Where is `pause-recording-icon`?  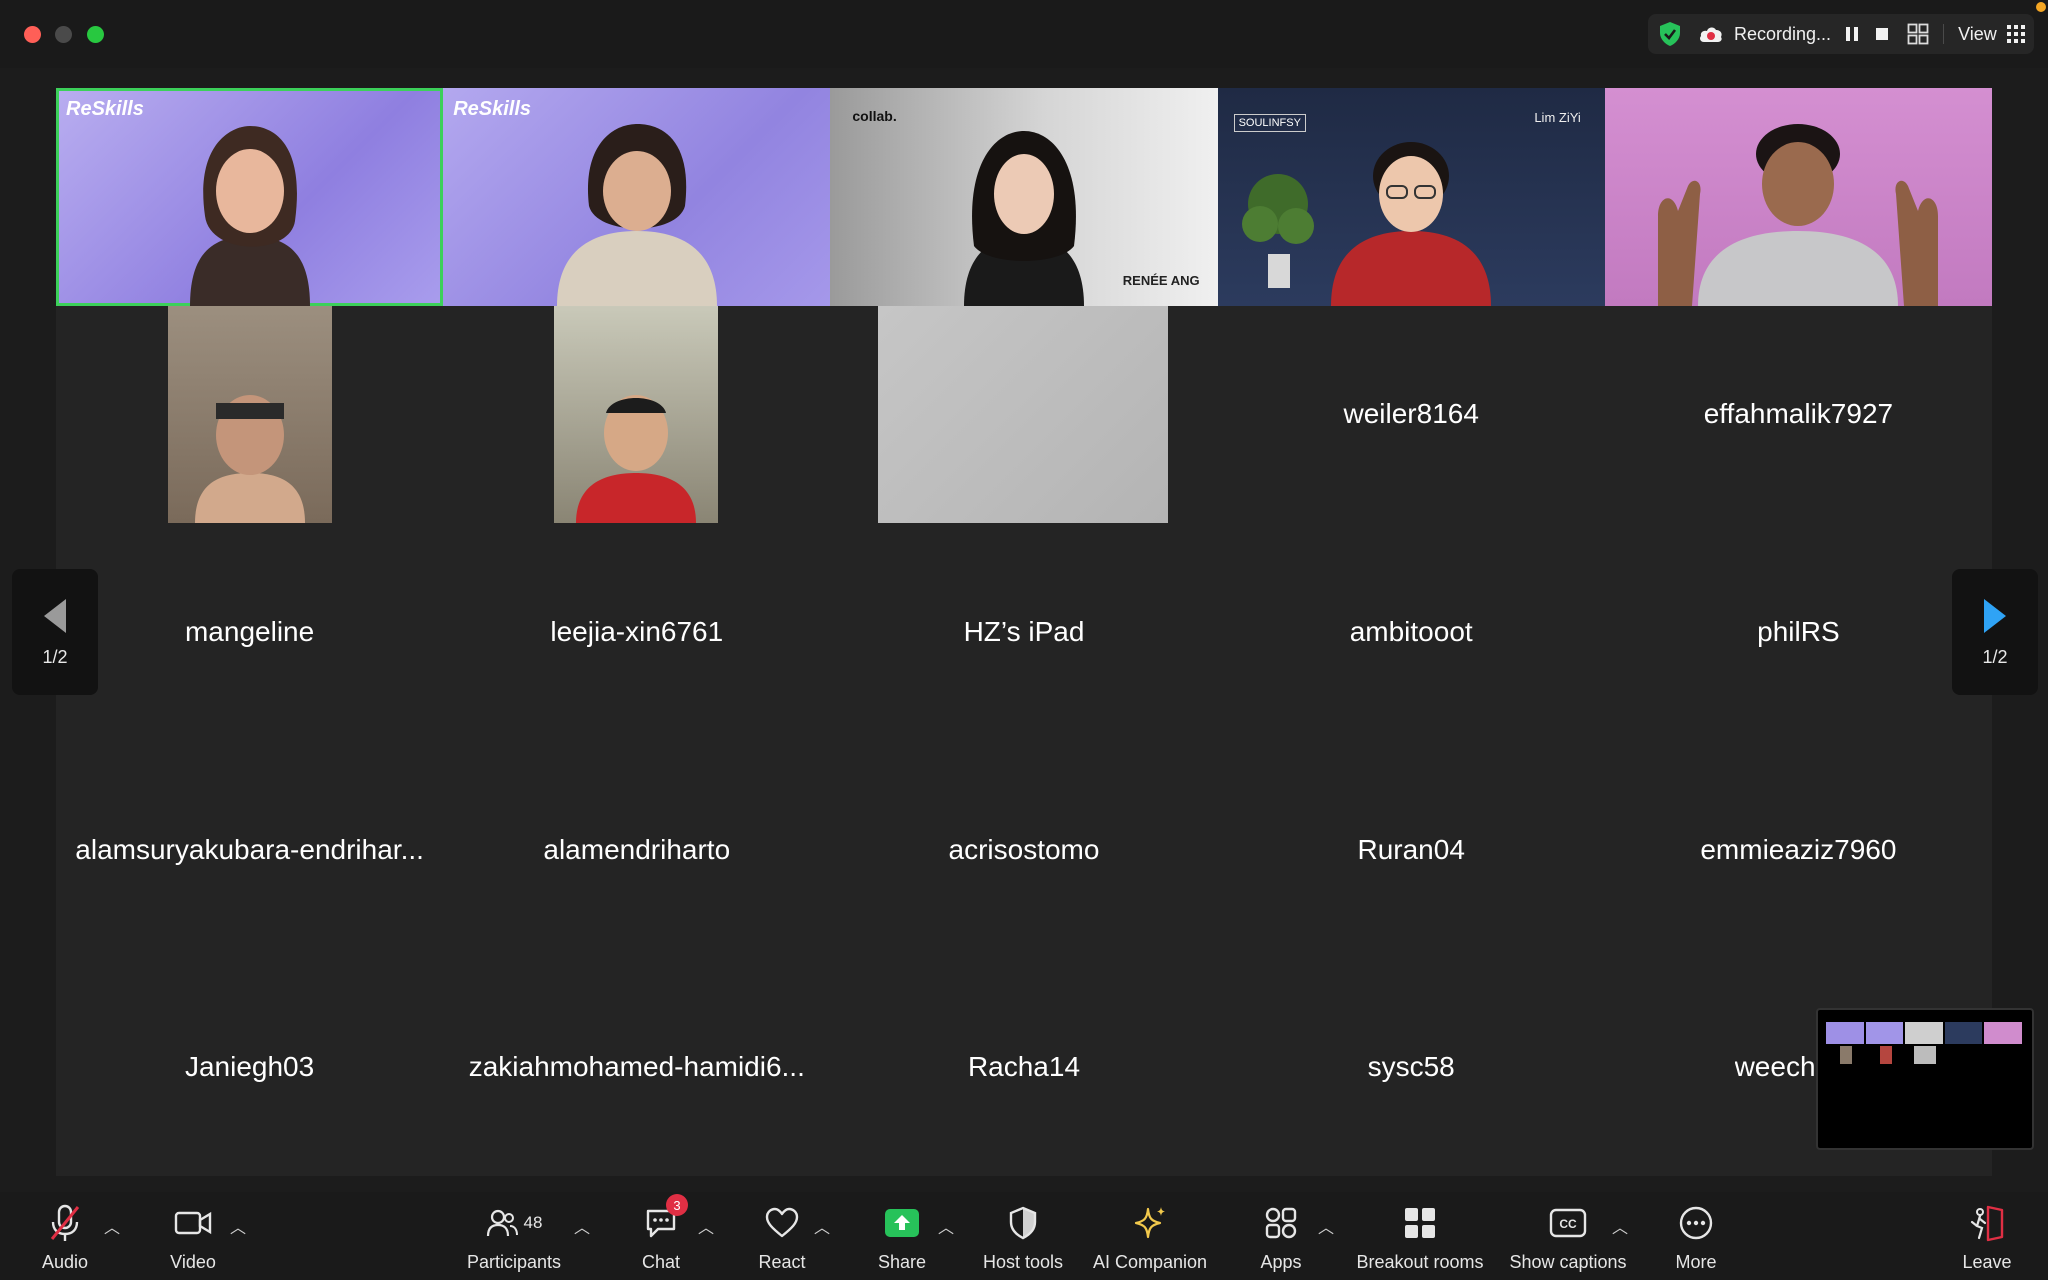 pause-recording-icon is located at coordinates (1852, 34).